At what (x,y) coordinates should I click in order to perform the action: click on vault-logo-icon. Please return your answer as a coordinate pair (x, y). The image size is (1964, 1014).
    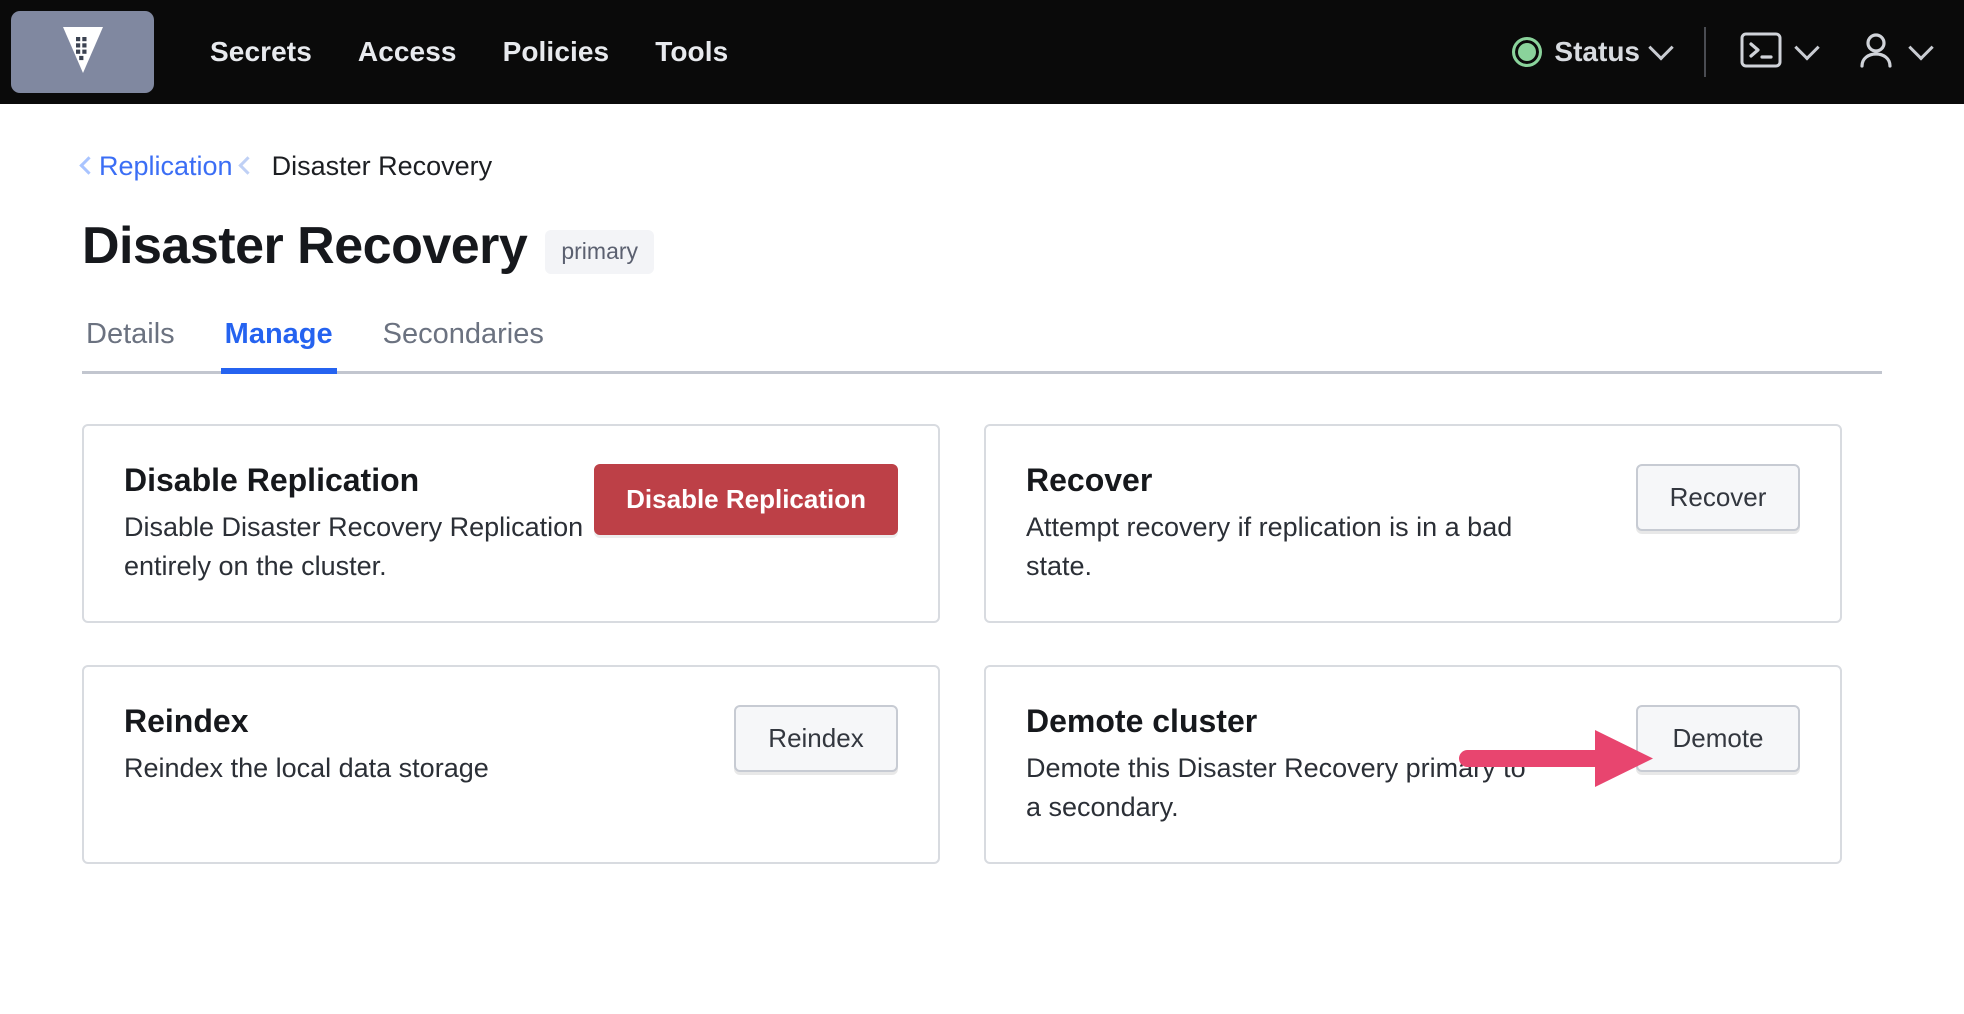
    Looking at the image, I should click on (83, 52).